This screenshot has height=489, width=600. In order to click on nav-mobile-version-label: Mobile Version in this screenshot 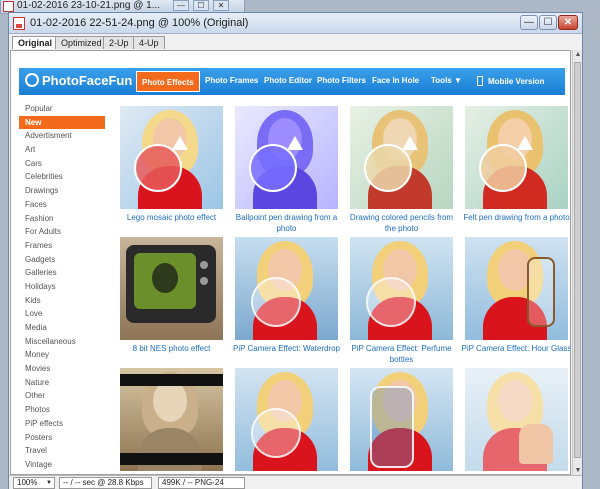, I will do `click(516, 81)`.